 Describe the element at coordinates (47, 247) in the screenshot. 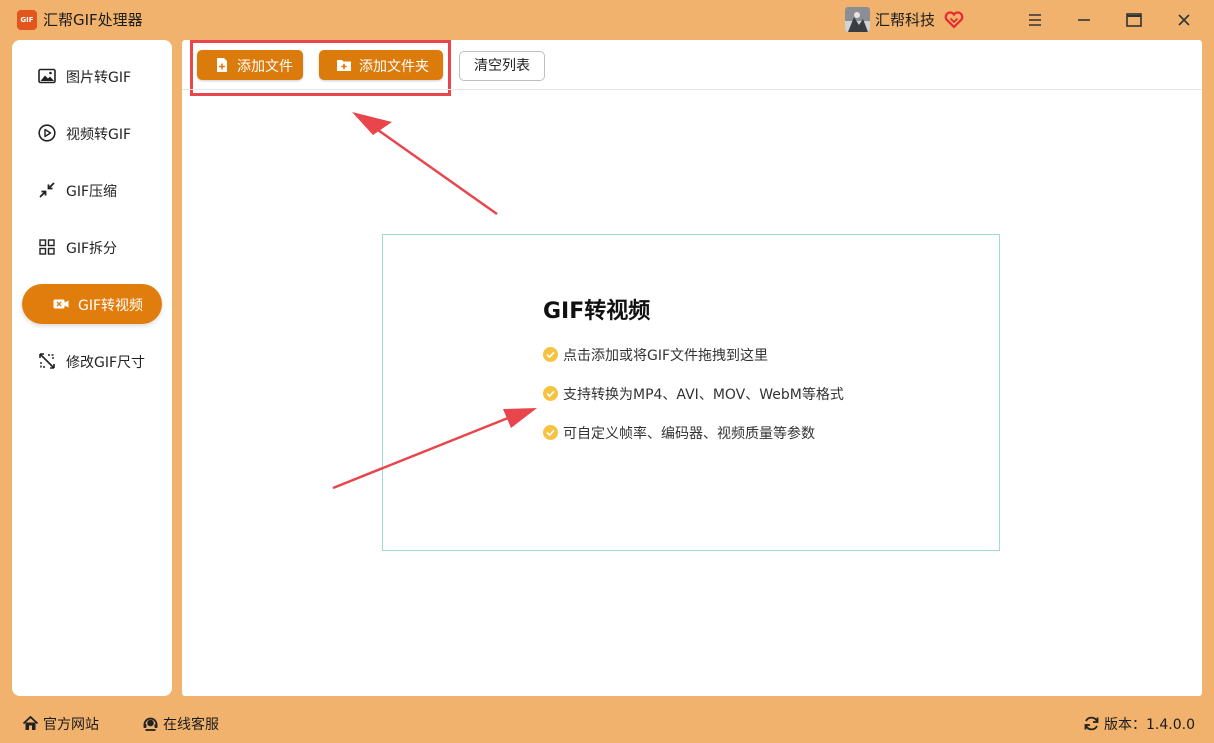

I see `split-grid-icon` at that location.